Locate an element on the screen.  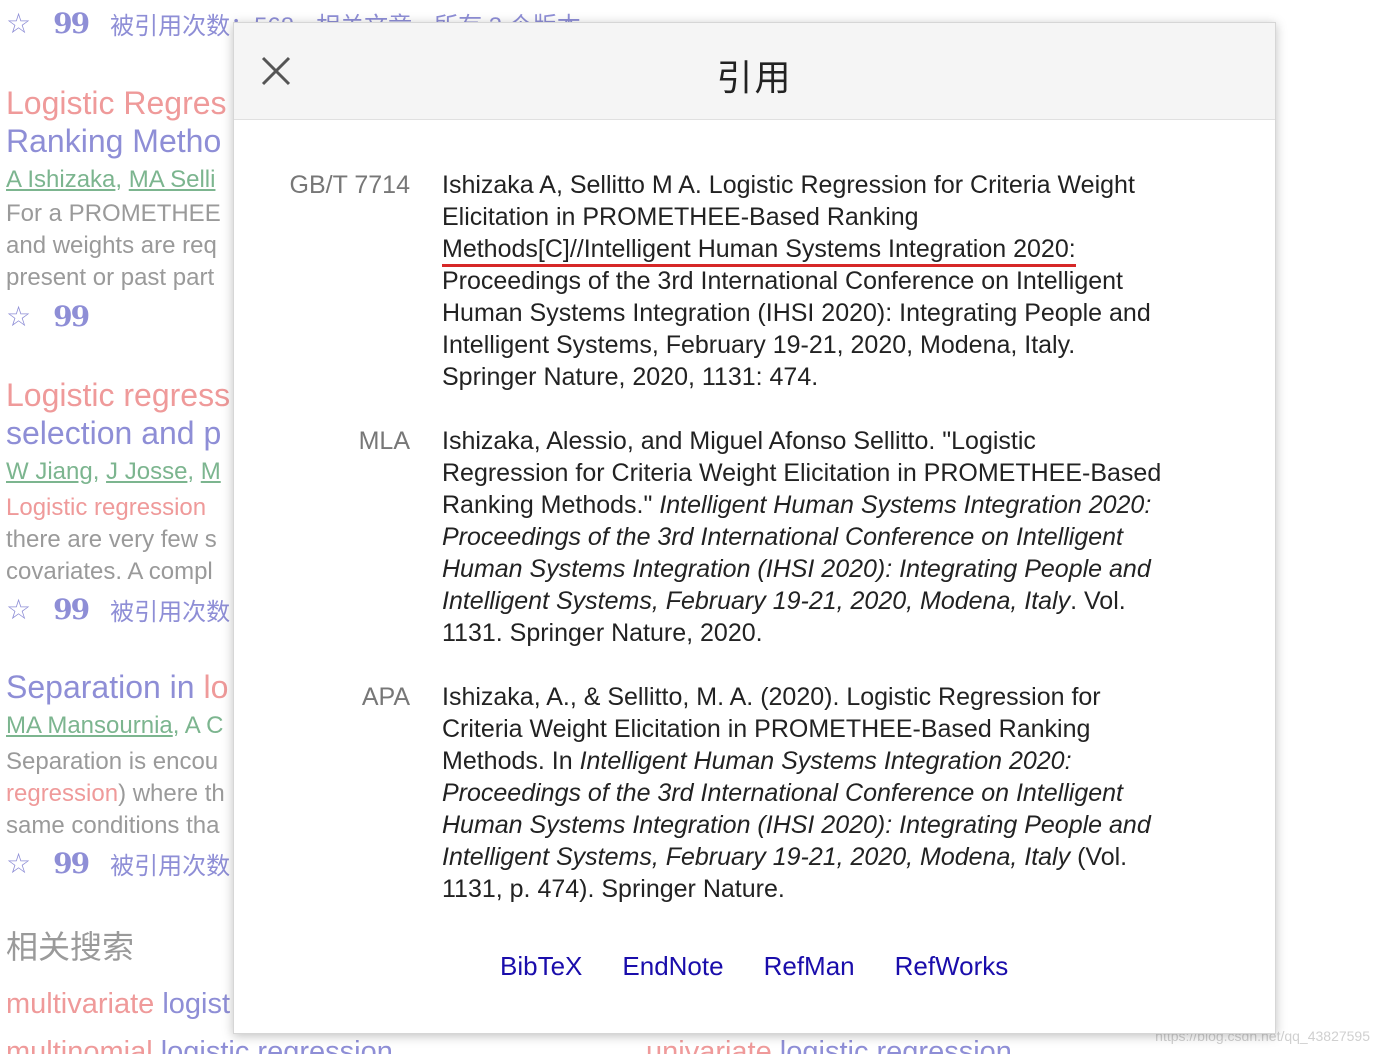
related-search-link: multinomial logistic regression is located at coordinates (199, 1045).